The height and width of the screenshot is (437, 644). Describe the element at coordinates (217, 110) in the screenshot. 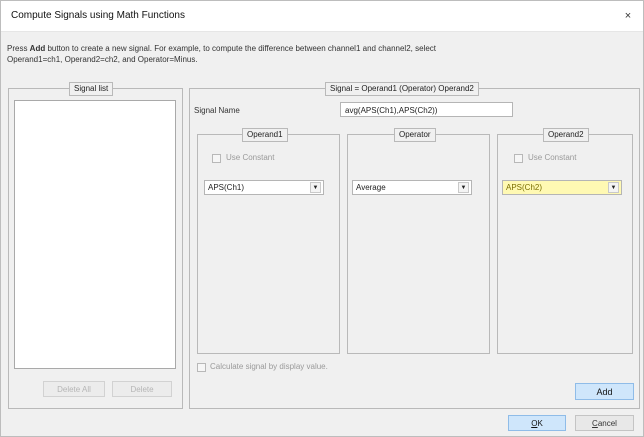

I see `signal-name-label: Signal Name` at that location.